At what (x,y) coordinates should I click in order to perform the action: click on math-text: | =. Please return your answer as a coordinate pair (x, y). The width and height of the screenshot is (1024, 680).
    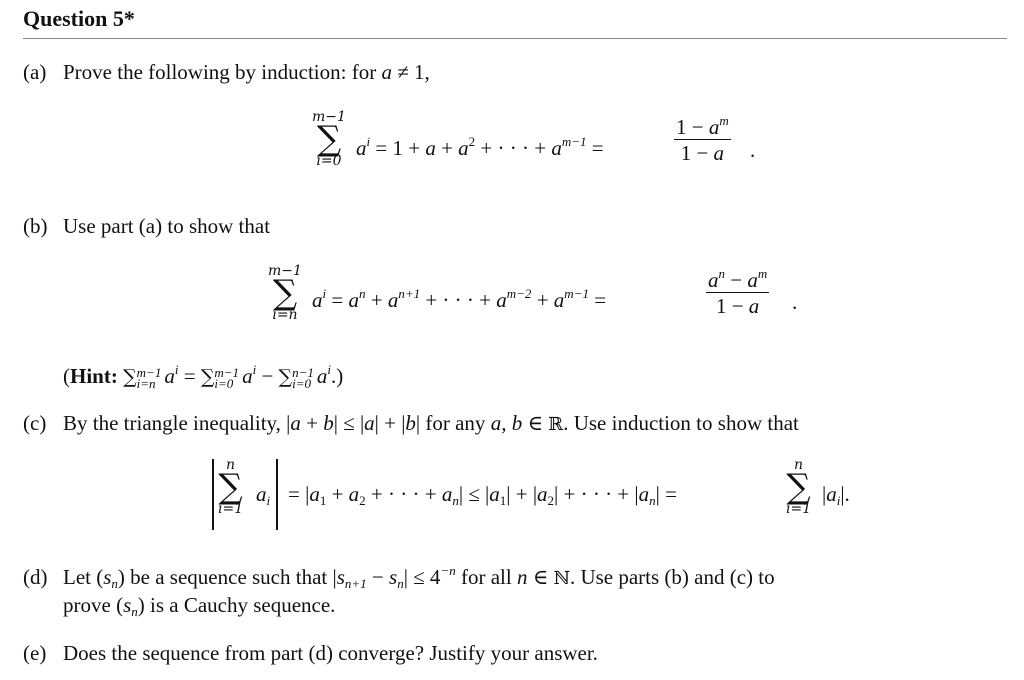
    Looking at the image, I should click on (666, 494).